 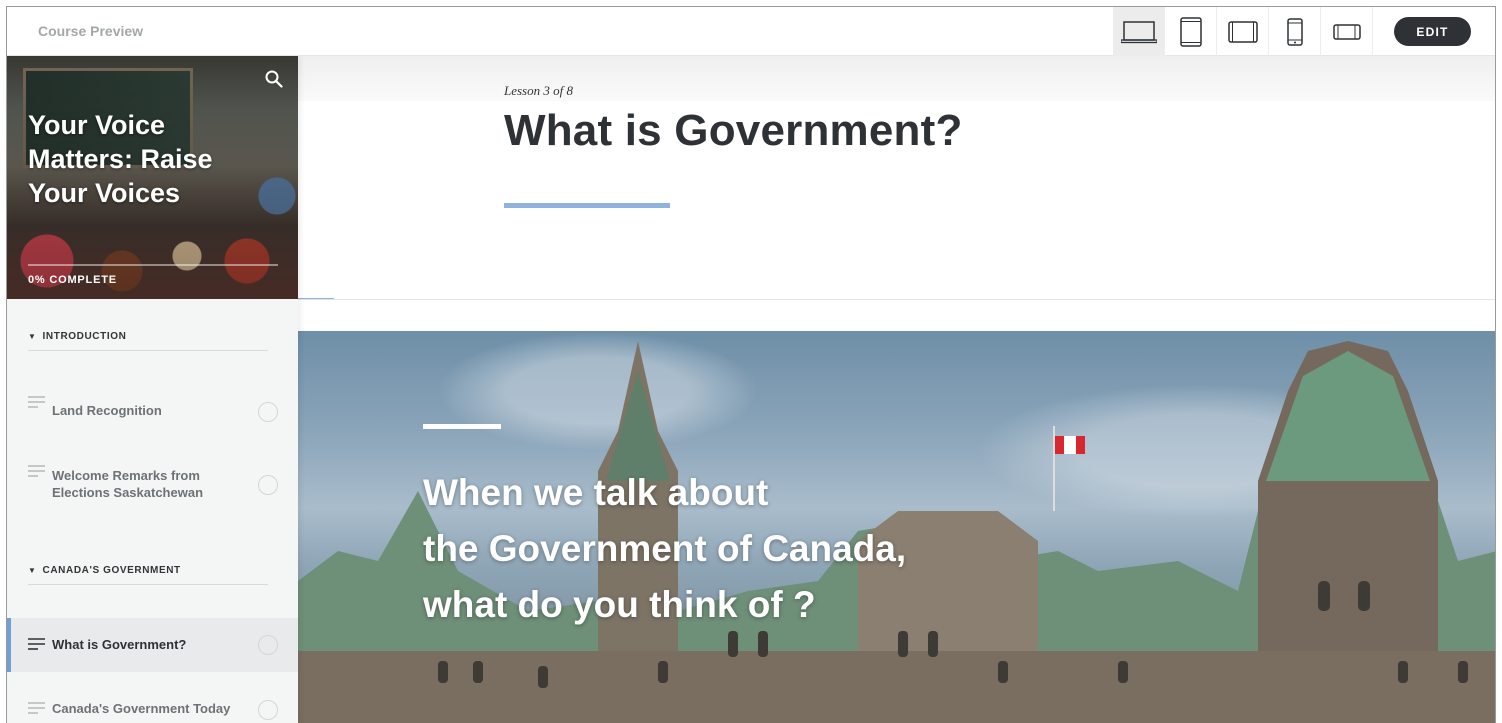 What do you see at coordinates (538, 90) in the screenshot?
I see `lesson-counter: Lesson 3 of 8` at bounding box center [538, 90].